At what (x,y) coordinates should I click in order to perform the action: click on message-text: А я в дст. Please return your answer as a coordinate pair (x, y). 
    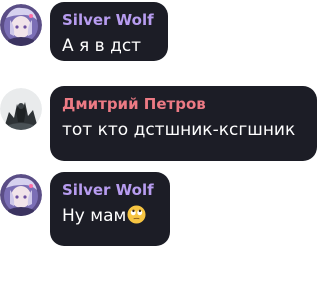
    Looking at the image, I should click on (102, 46).